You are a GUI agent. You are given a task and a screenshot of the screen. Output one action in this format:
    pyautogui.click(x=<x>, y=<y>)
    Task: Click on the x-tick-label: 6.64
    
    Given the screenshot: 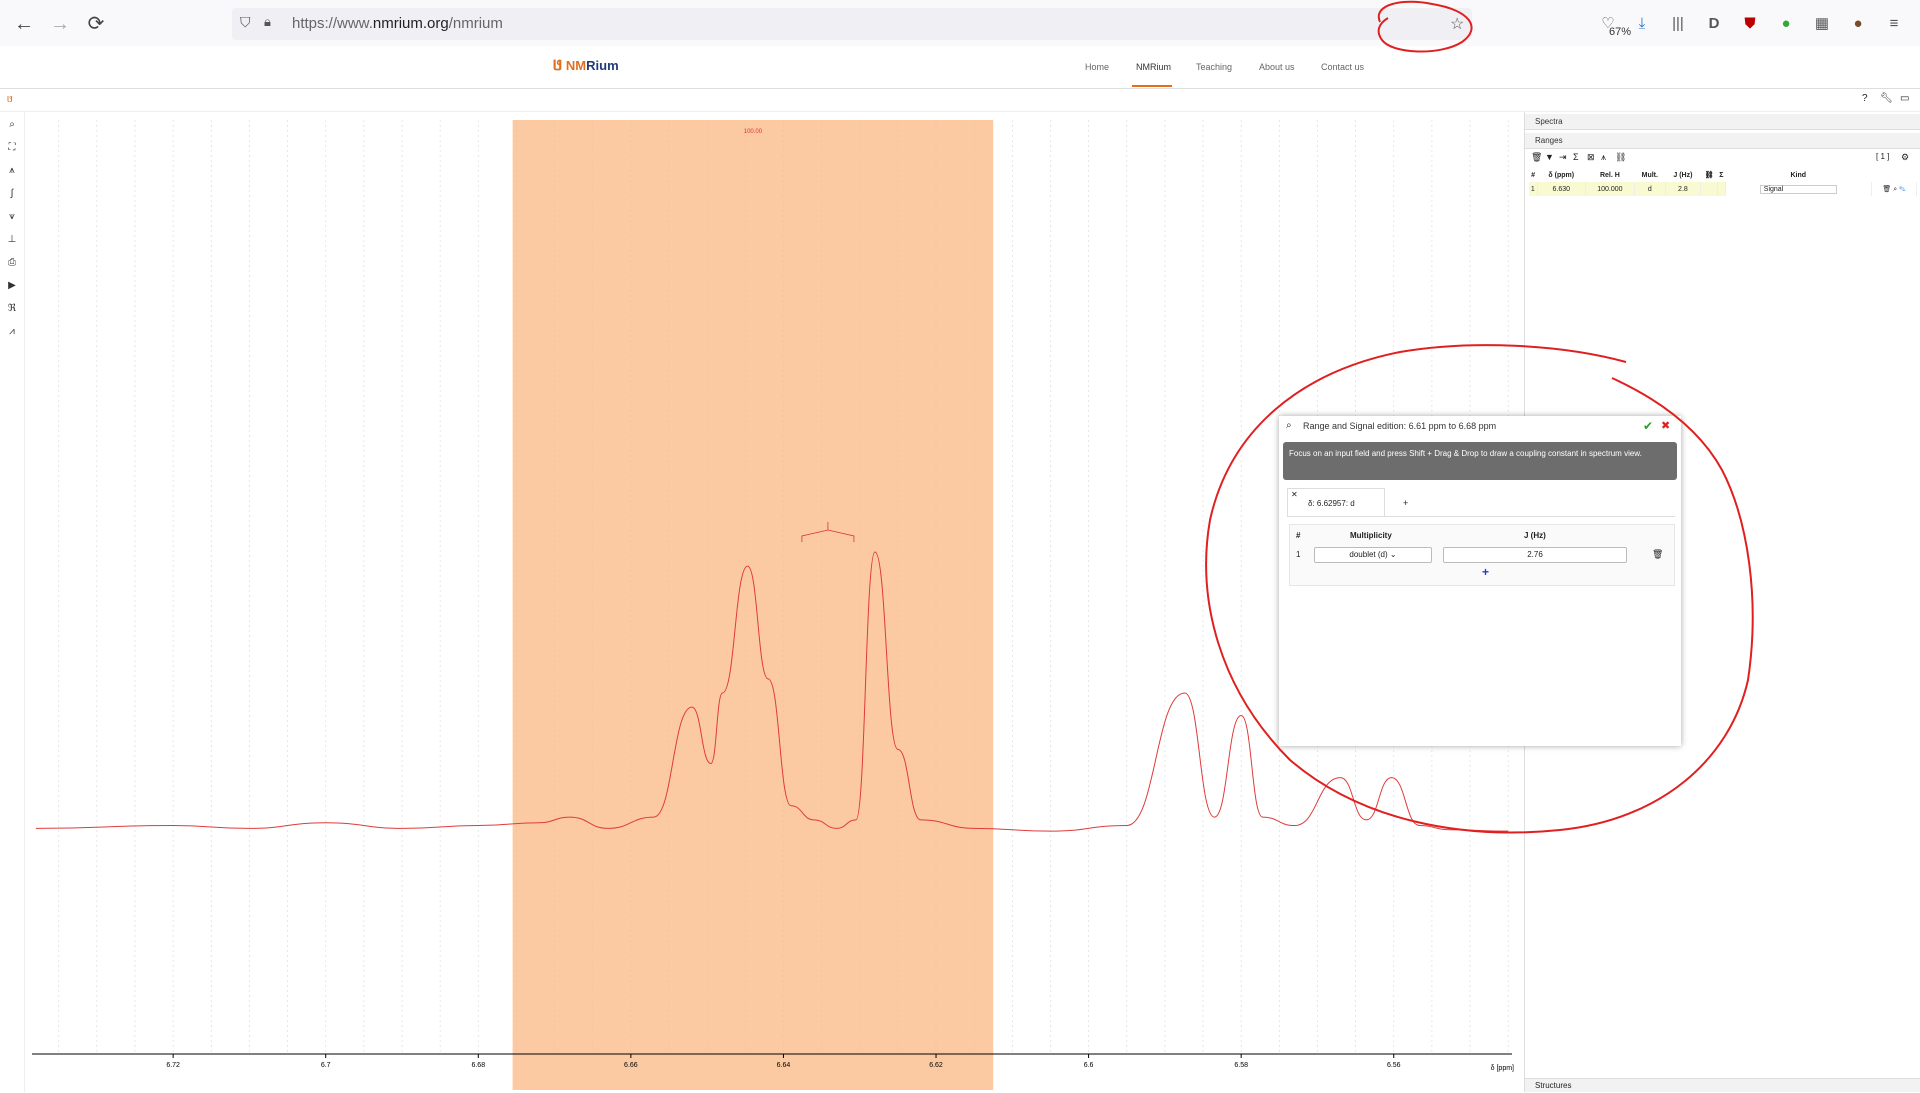 What is the action you would take?
    pyautogui.click(x=784, y=1065)
    